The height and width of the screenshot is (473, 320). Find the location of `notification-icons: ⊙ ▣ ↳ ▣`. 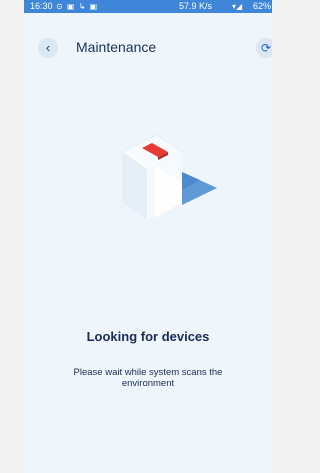

notification-icons: ⊙ ▣ ↳ ▣ is located at coordinates (77, 6).